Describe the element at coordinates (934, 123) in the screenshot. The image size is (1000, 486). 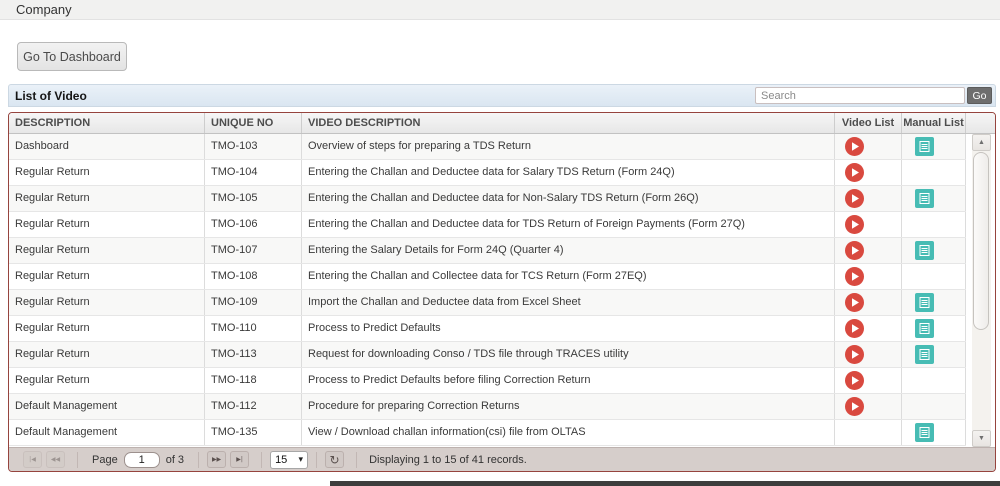
I see `column-header-manual-list: Manual List` at that location.